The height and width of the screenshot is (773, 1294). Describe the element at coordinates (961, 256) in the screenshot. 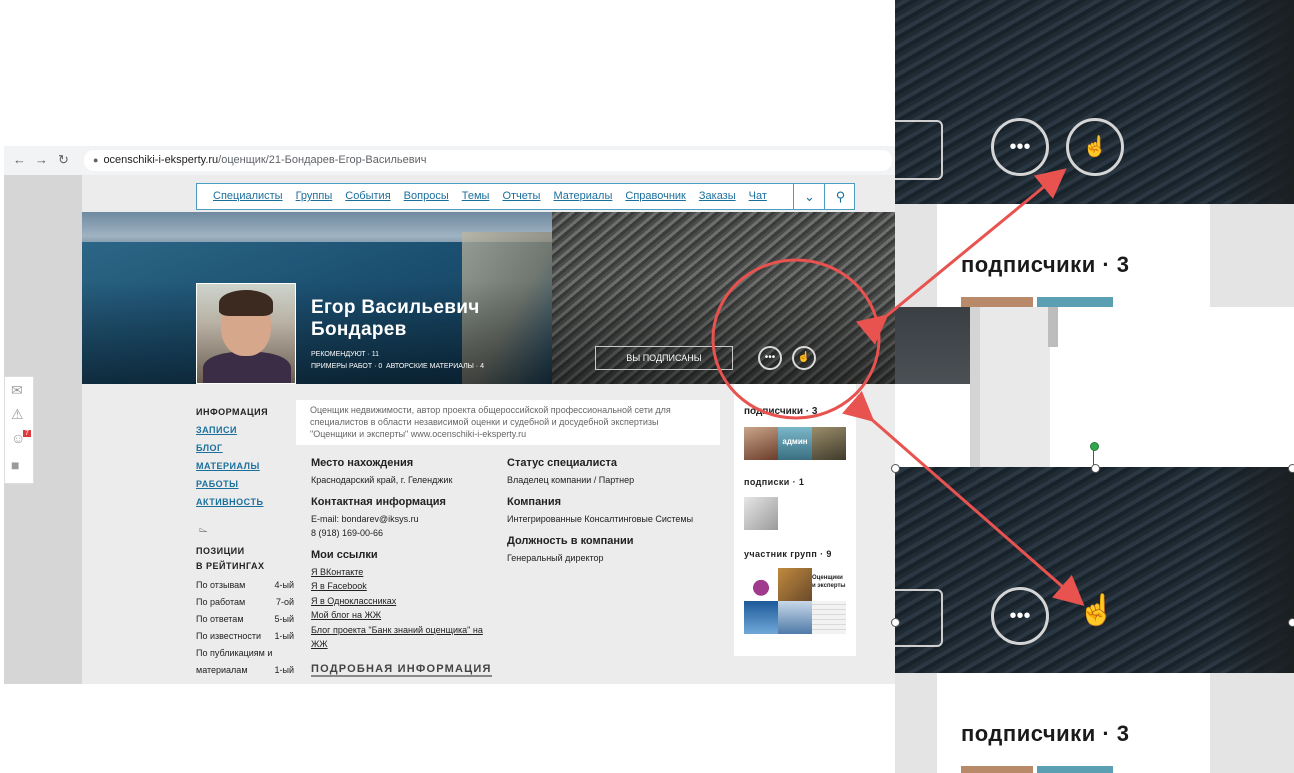

I see `annotation-arrow-up` at that location.